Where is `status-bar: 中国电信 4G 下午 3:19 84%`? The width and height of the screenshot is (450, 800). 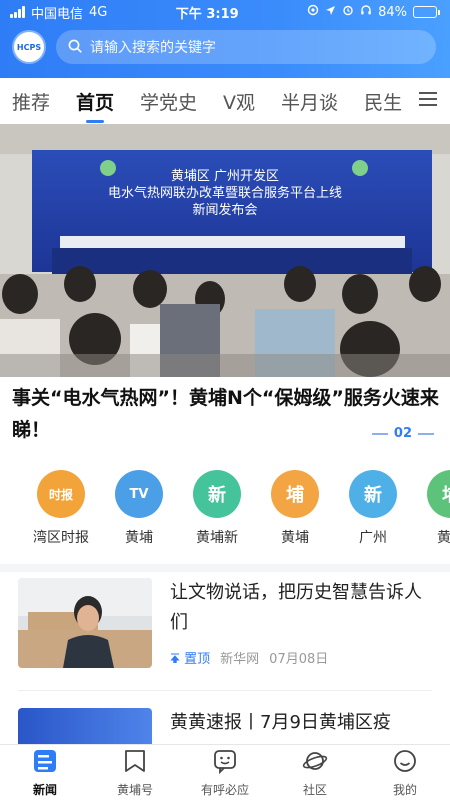 status-bar: 中国电信 4G 下午 3:19 84% is located at coordinates (225, 12).